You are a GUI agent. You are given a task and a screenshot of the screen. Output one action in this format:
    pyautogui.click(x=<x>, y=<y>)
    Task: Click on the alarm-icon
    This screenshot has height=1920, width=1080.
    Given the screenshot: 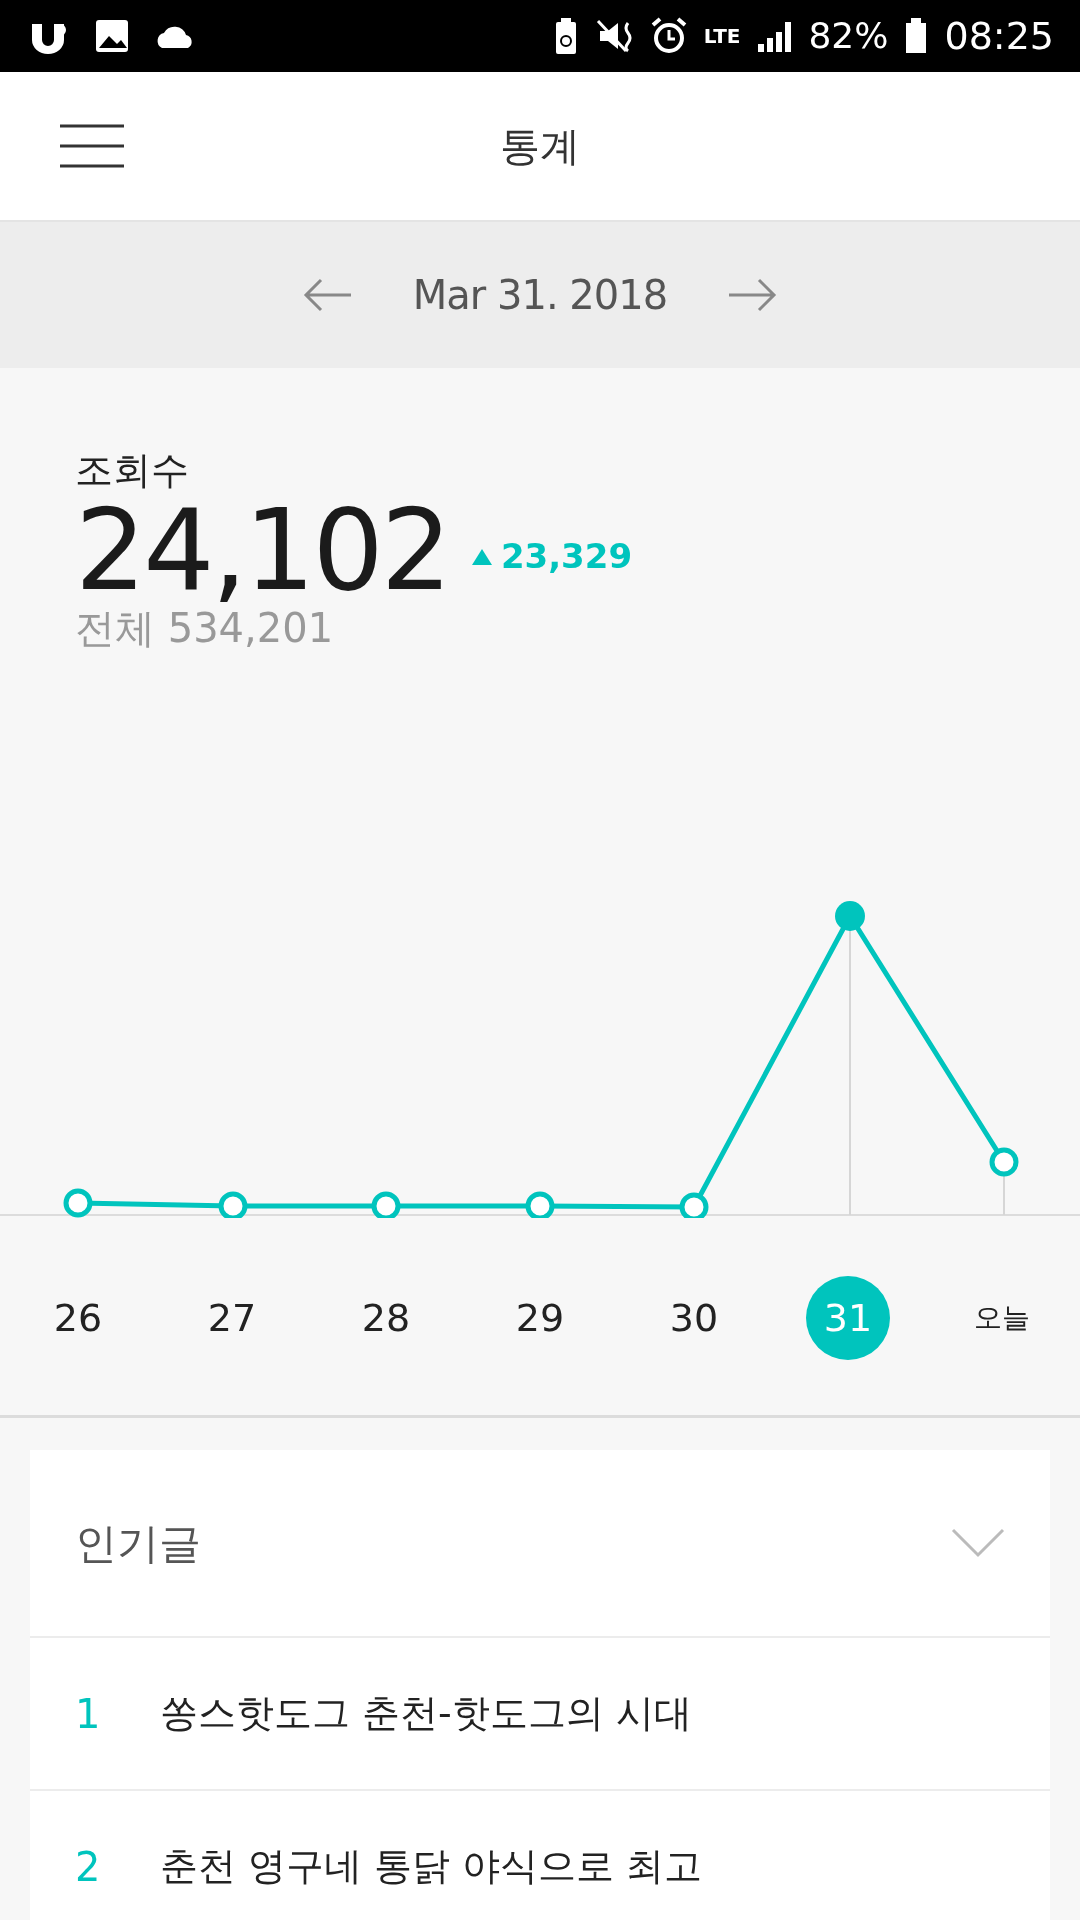 What is the action you would take?
    pyautogui.click(x=668, y=36)
    